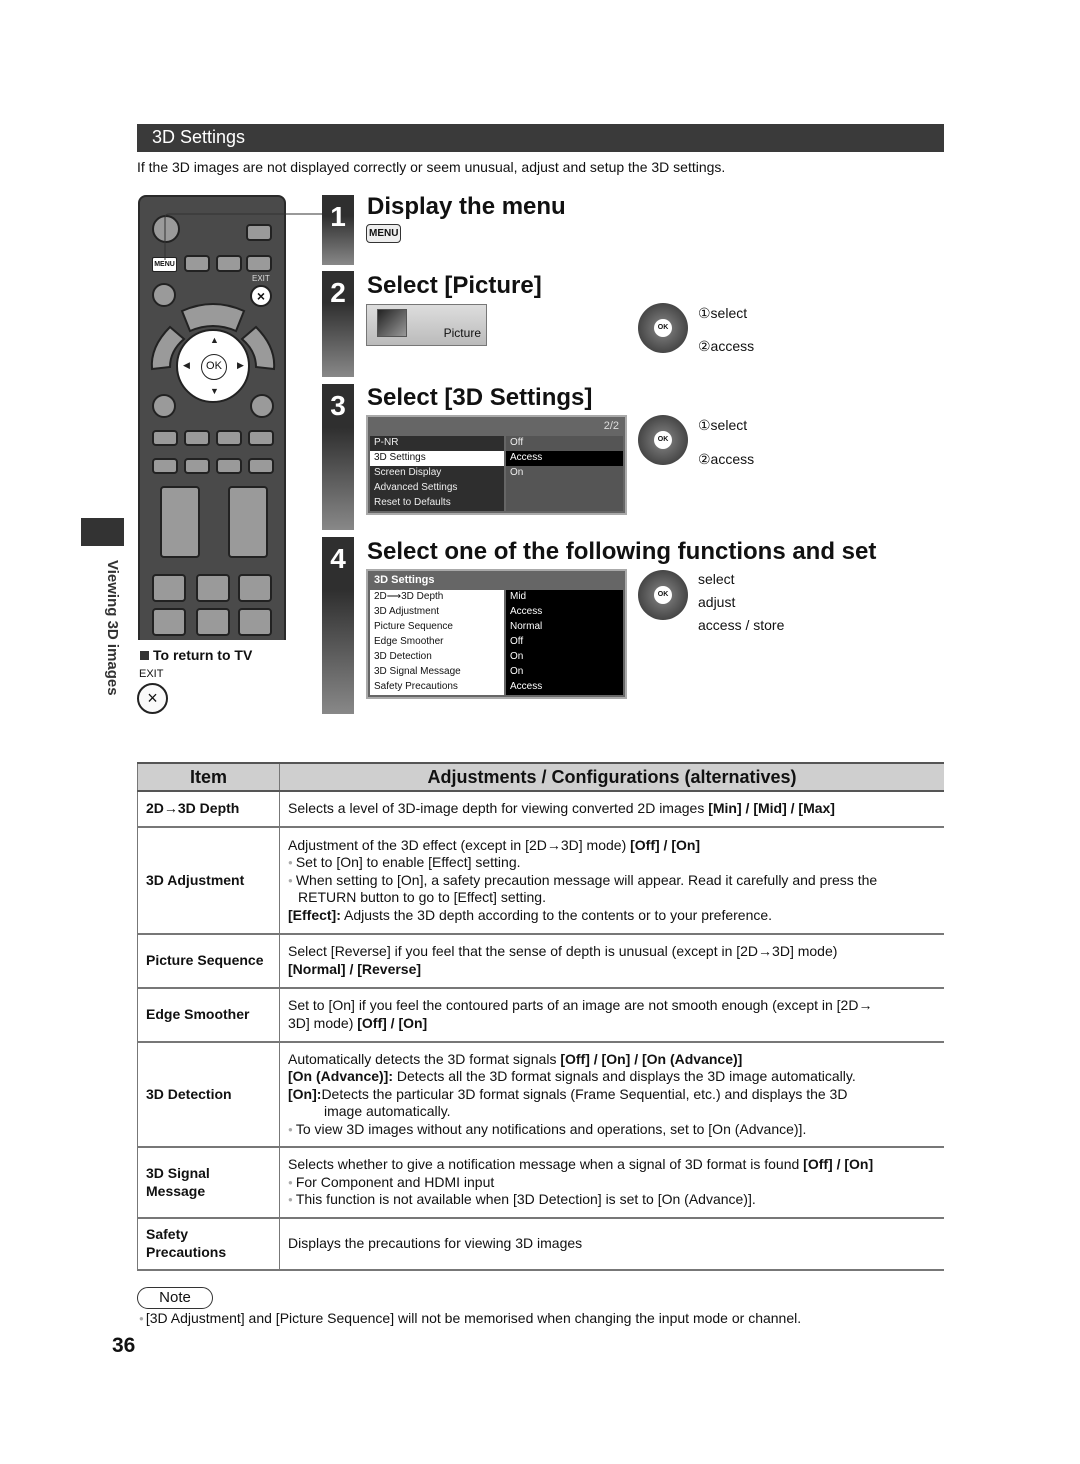 Image resolution: width=1080 pixels, height=1464 pixels. Describe the element at coordinates (208, 1183) in the screenshot. I see `item-cell: 3D Signal Message` at that location.